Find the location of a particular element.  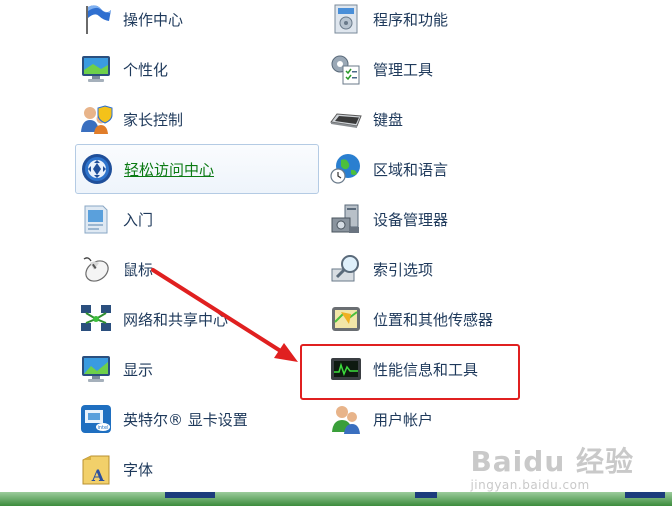

indexing-icon is located at coordinates (345, 268).